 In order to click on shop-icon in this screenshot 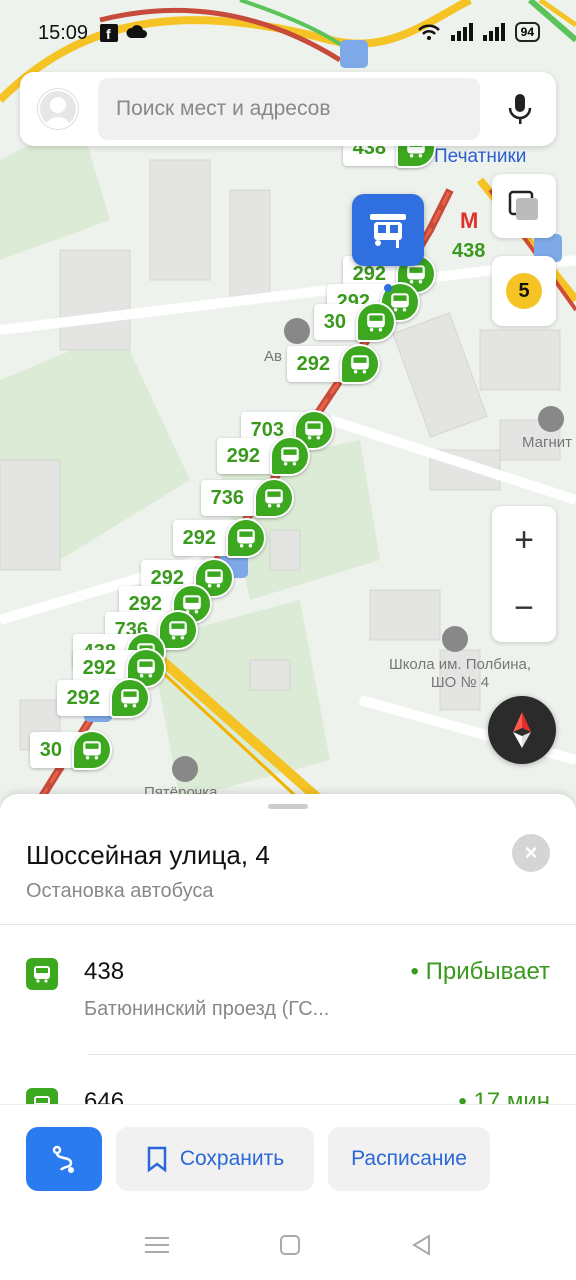, I will do `click(551, 419)`.